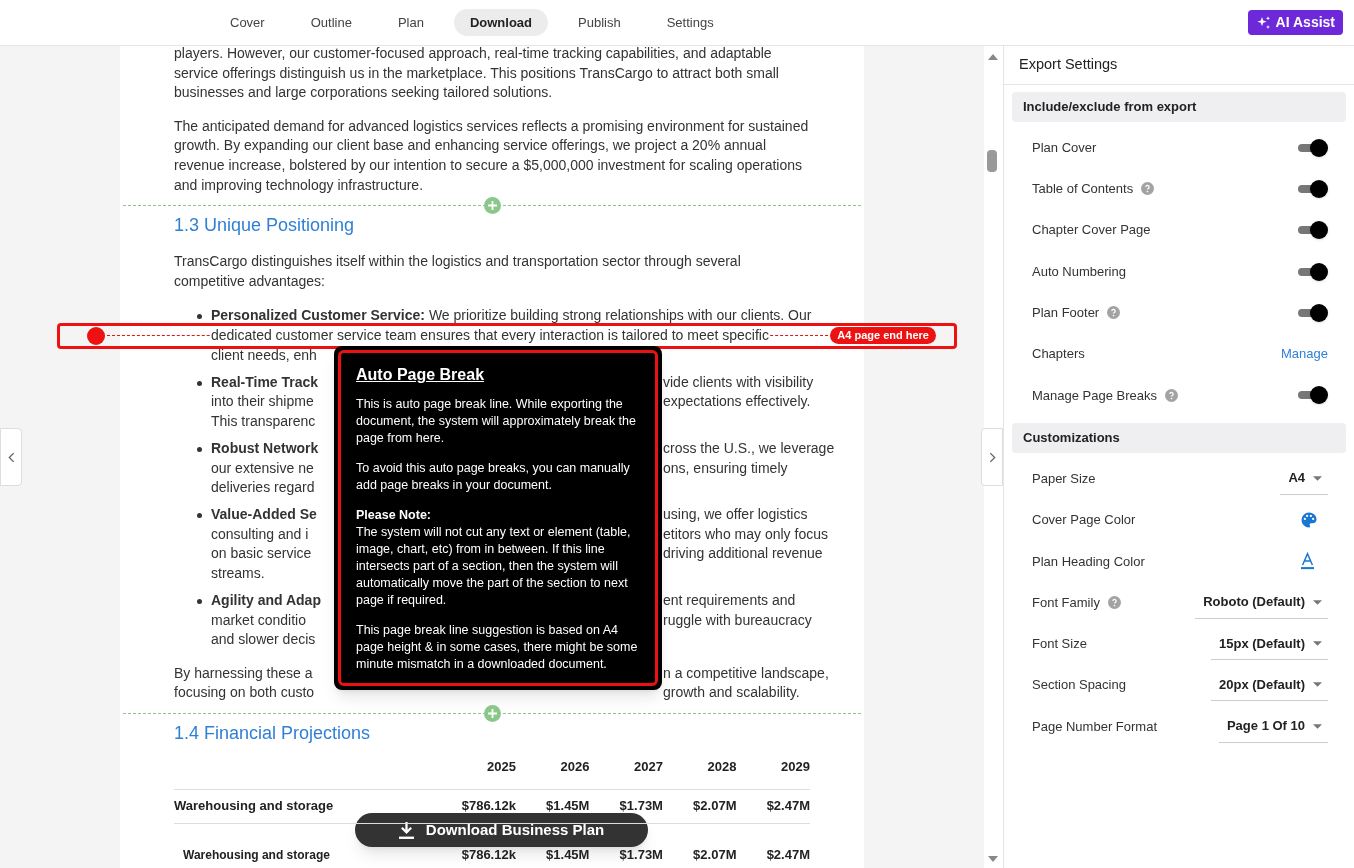 The image size is (1354, 868). I want to click on bullet-title: Personalized Customer Service:, so click(318, 315).